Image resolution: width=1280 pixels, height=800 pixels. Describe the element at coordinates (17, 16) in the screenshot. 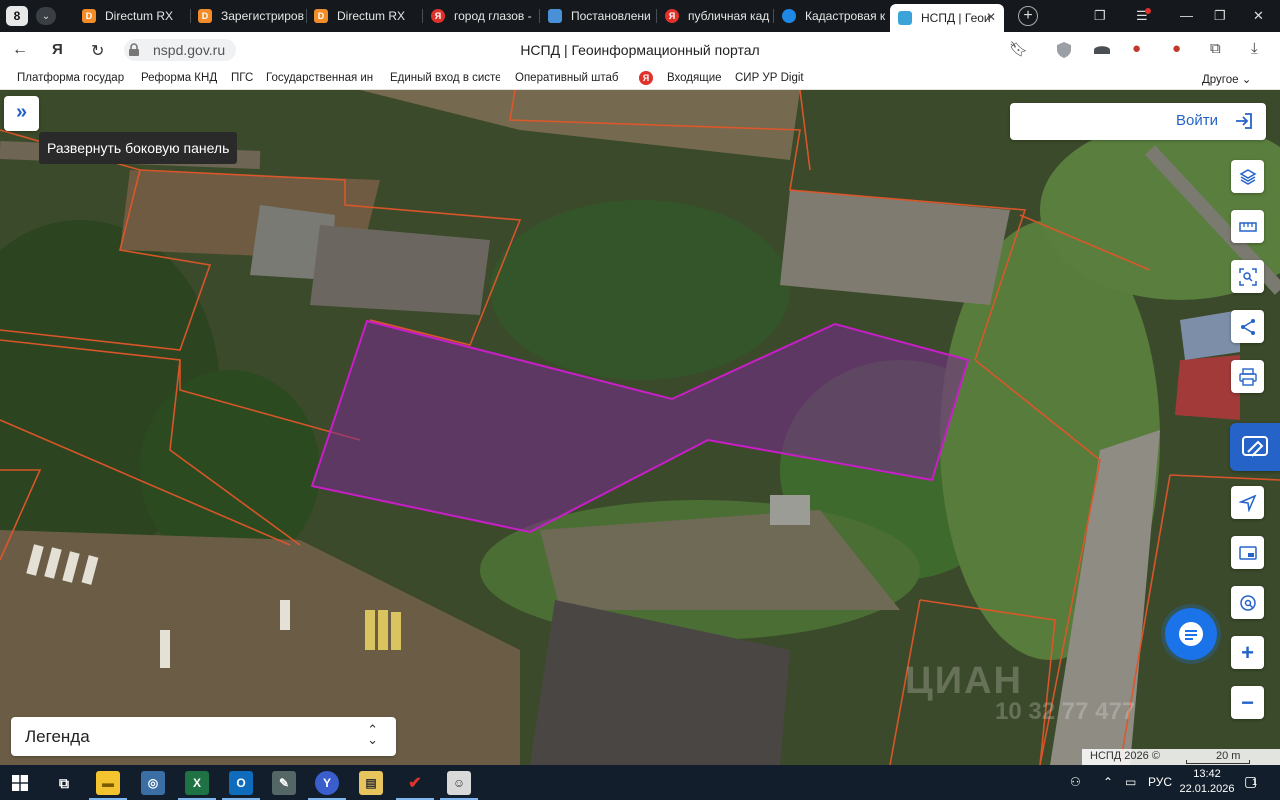

I see `tab-count-badge: 8` at that location.